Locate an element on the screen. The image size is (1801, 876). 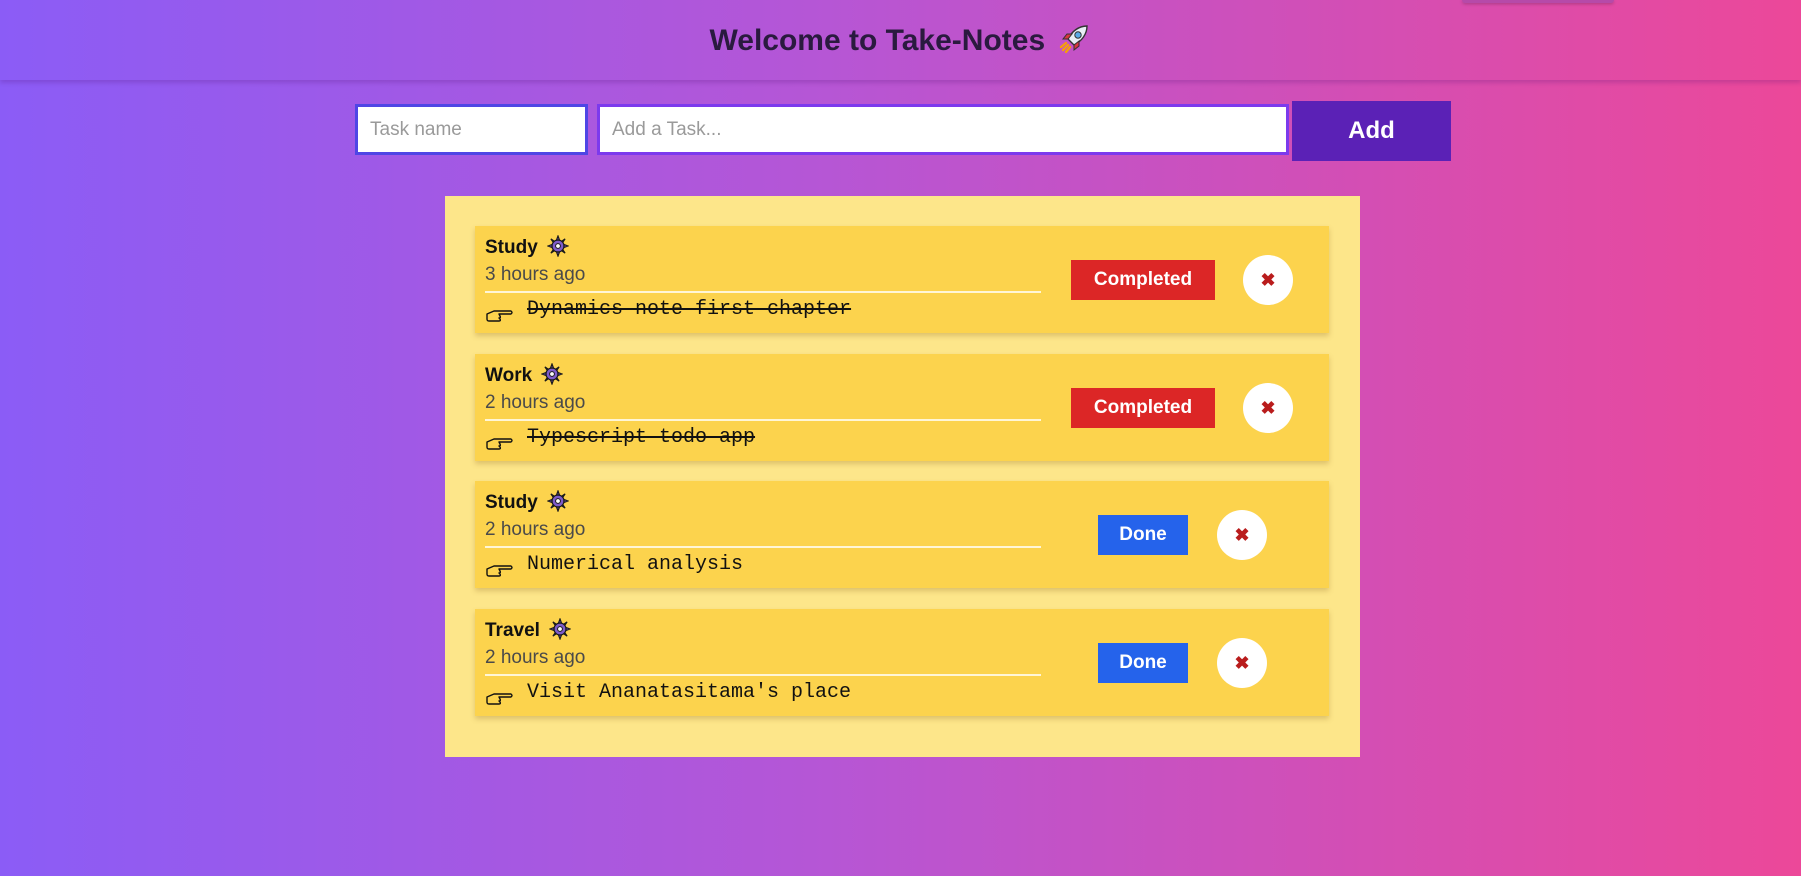
page-title: Welcome to Take-Notes is located at coordinates (900, 43).